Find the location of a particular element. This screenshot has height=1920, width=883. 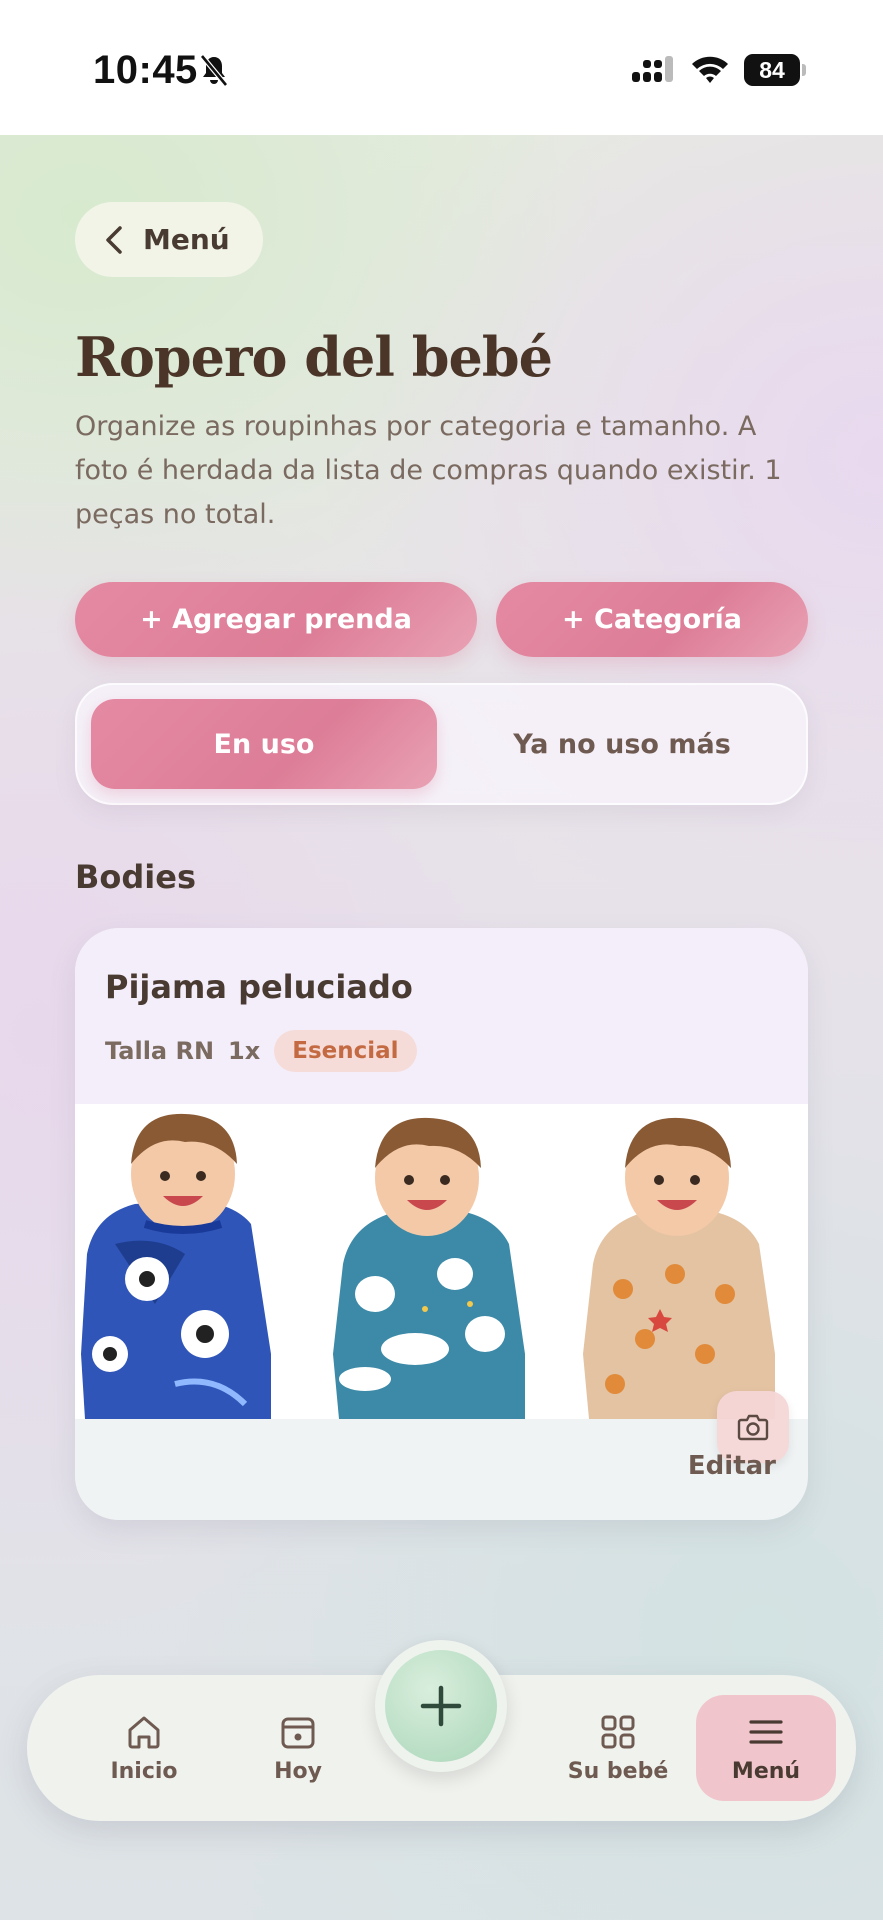

status-bar: 10:45 84 is located at coordinates (441, 67).